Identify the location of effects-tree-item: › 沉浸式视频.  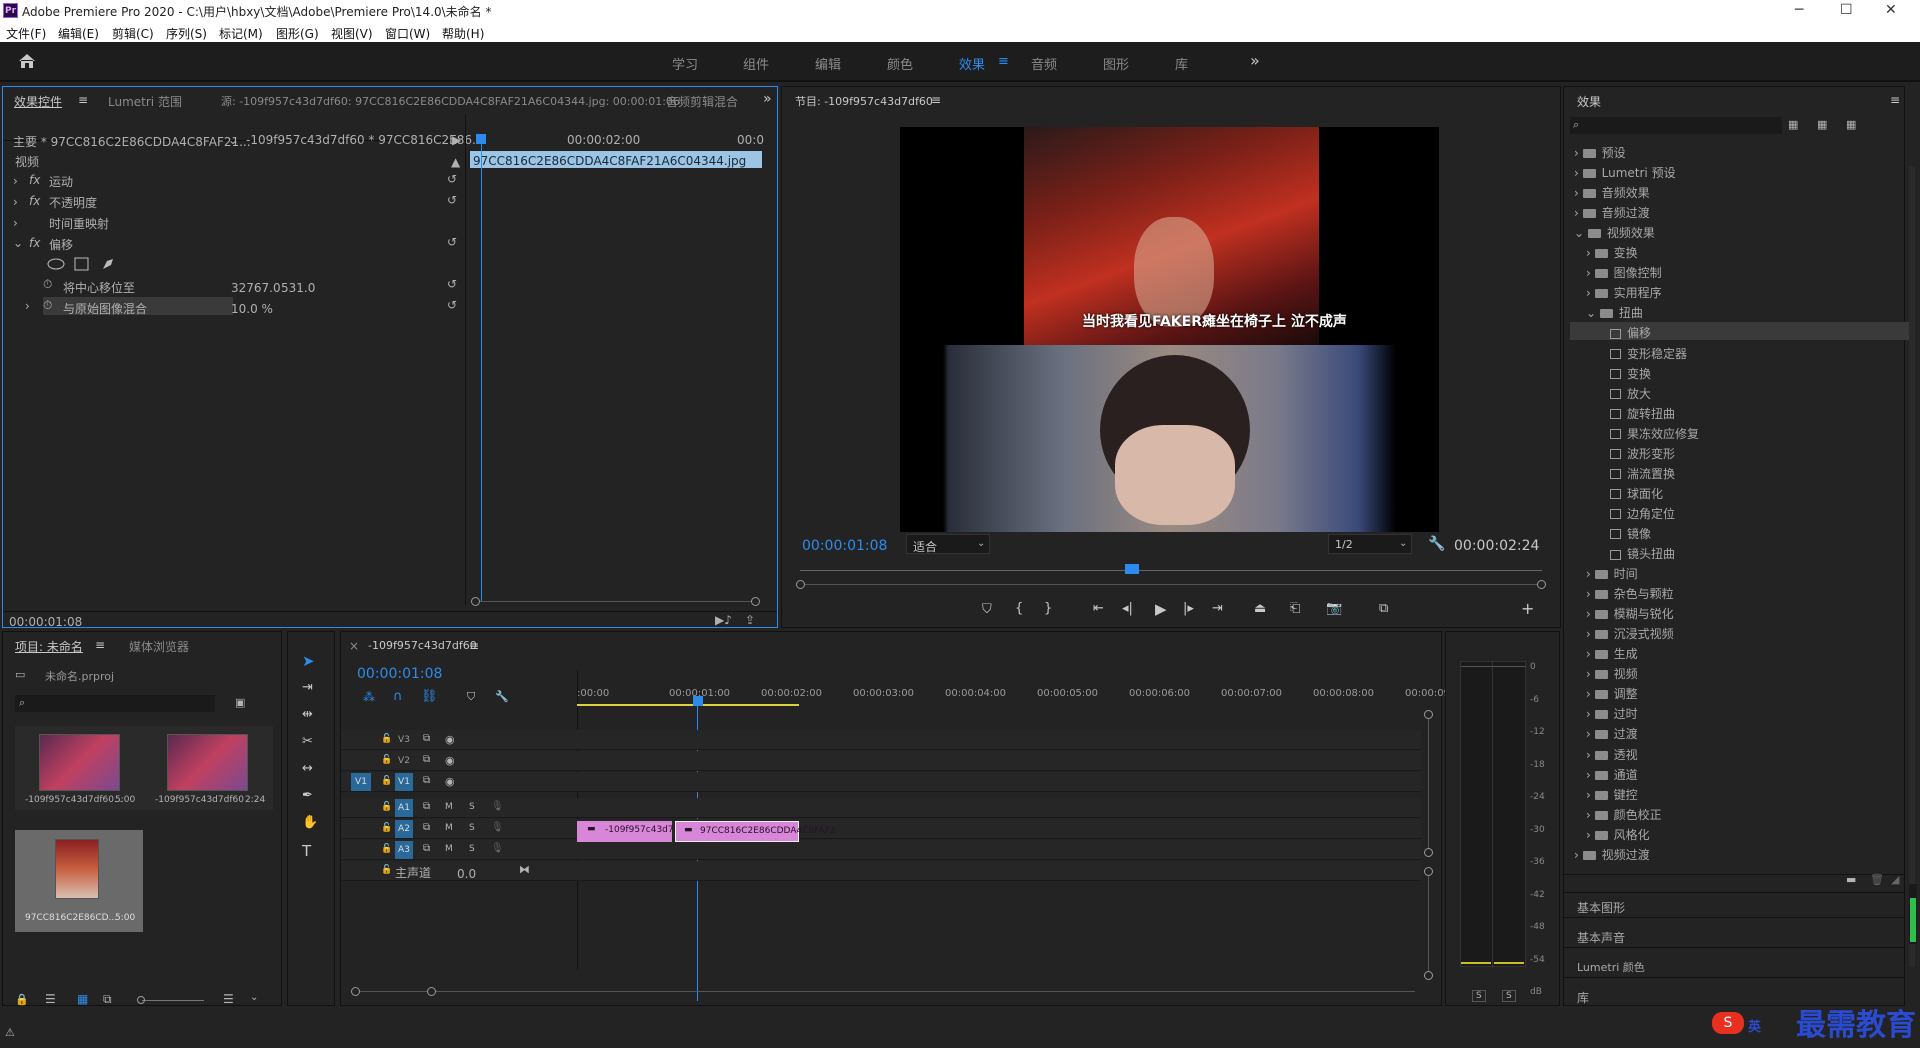
(1630, 633).